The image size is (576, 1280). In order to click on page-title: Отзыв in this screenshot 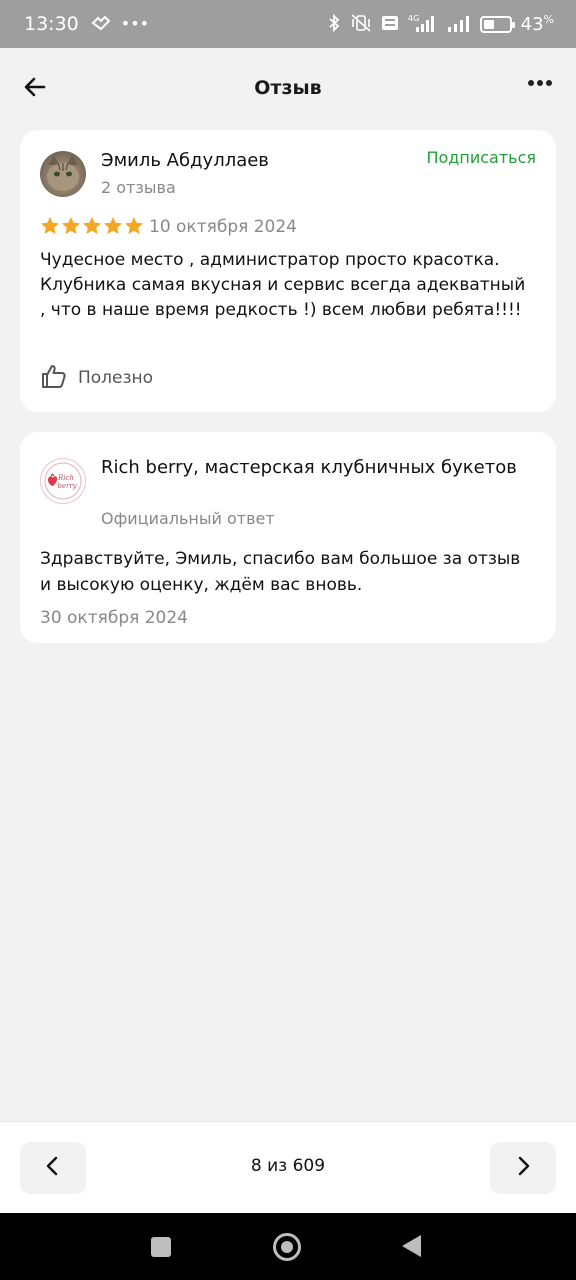, I will do `click(288, 88)`.